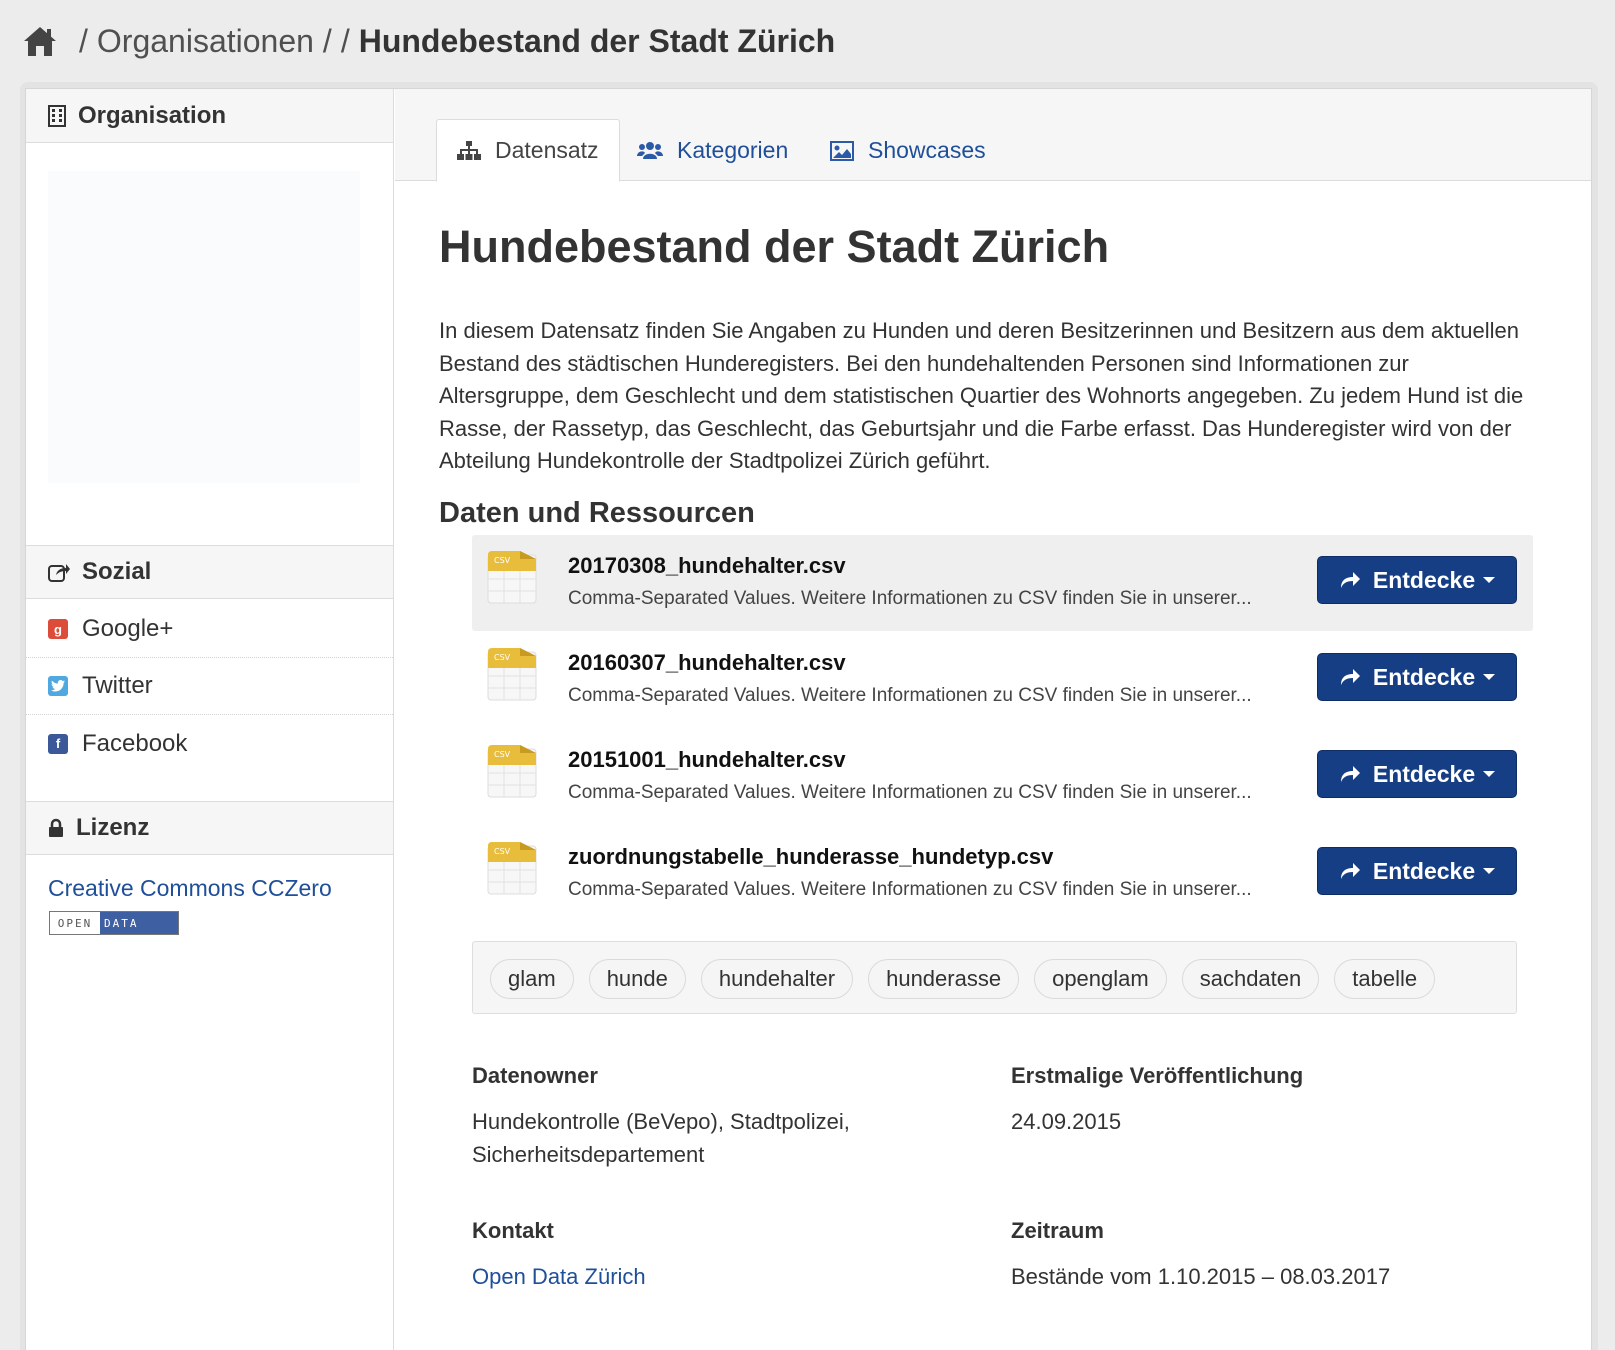 This screenshot has height=1350, width=1615. I want to click on social-item-twitter: Twitter, so click(209, 686).